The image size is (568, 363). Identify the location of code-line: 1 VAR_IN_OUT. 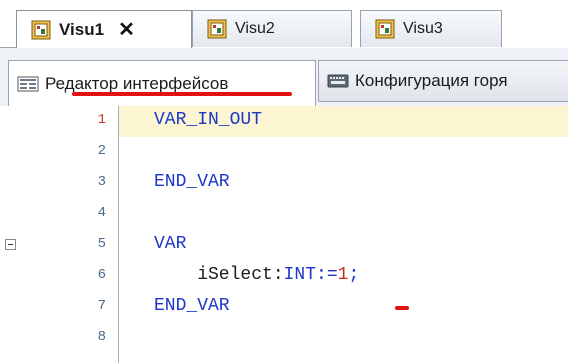
(333, 121).